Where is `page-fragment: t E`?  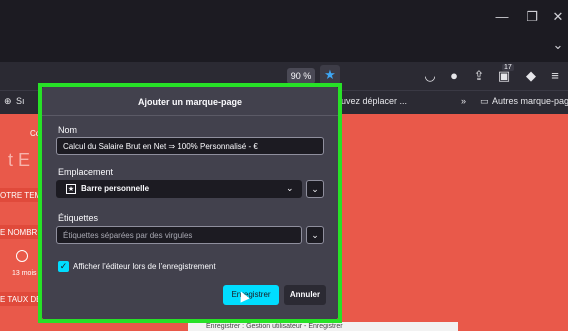
page-fragment: t E is located at coordinates (19, 160).